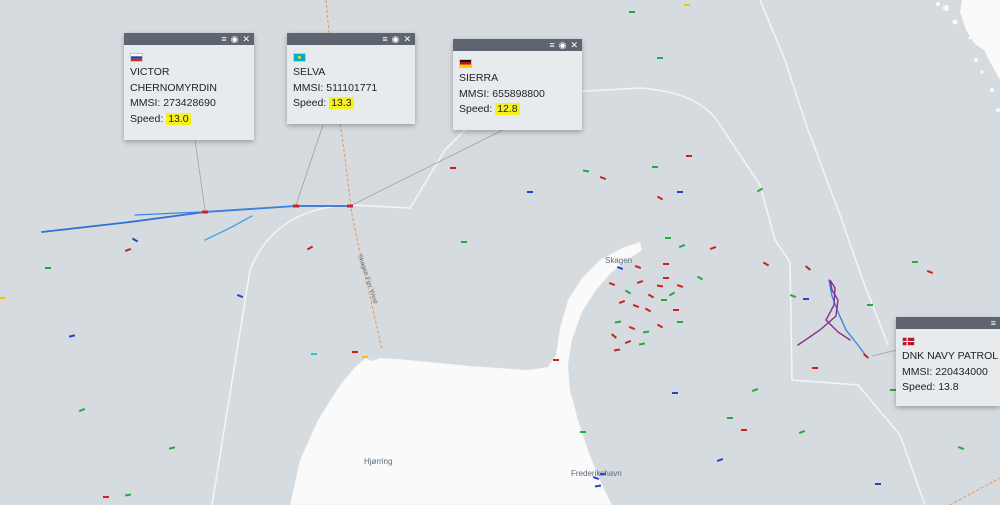 The width and height of the screenshot is (1000, 505). Describe the element at coordinates (178, 118) in the screenshot. I see `speed-value: 13.0` at that location.